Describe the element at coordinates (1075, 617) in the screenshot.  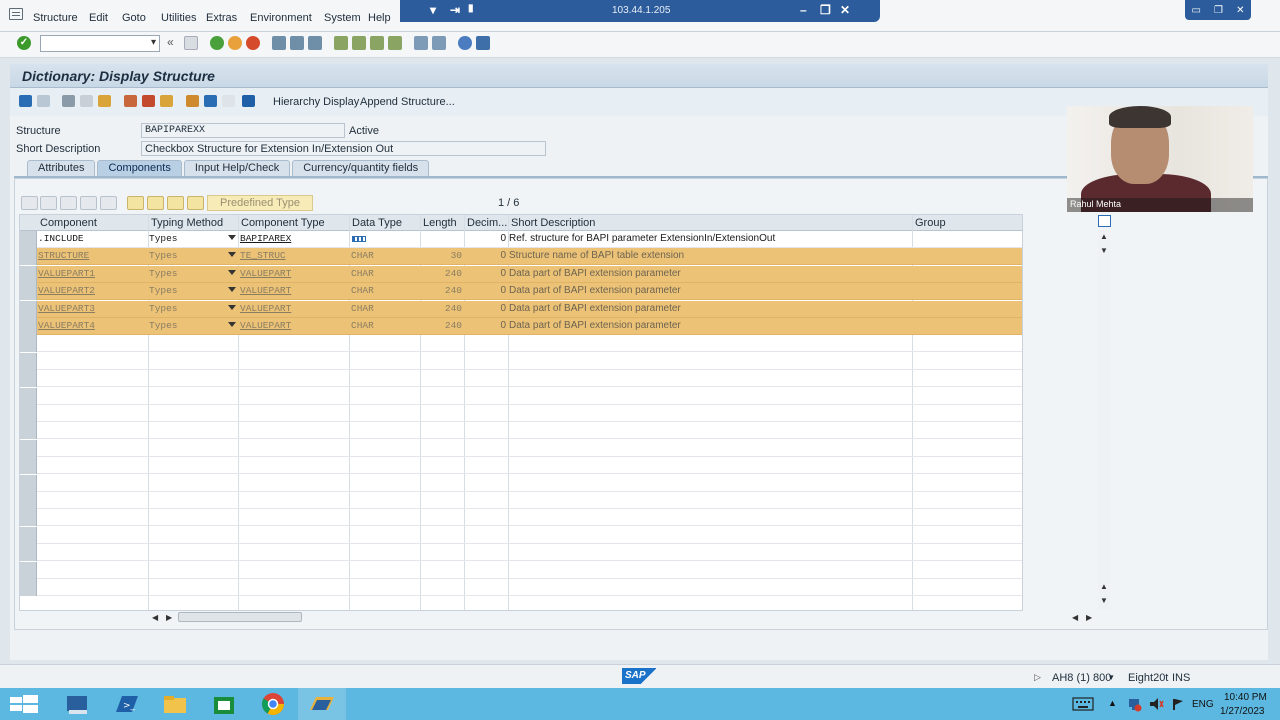
I see `scroll-left-icon: ◀` at that location.